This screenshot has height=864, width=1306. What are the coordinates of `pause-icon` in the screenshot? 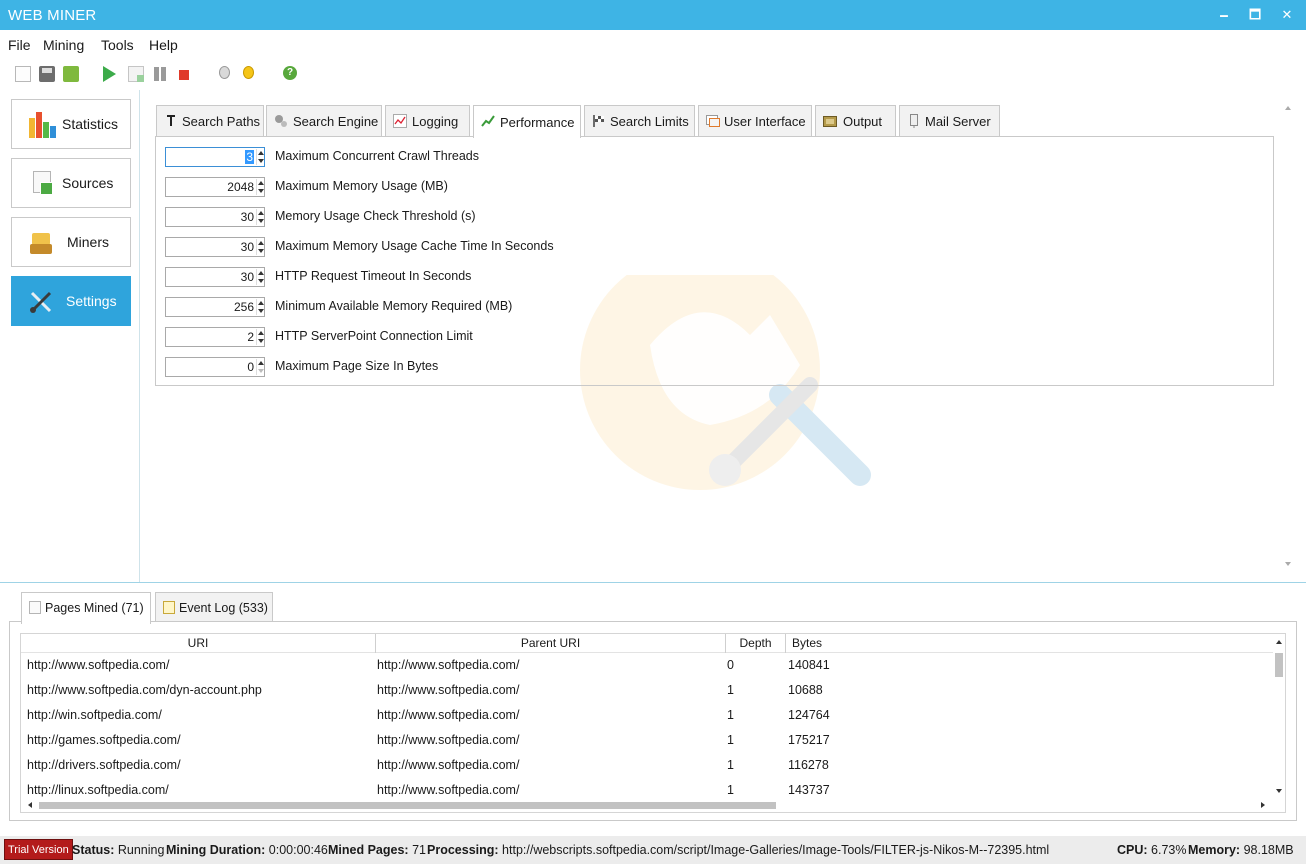 It's located at (160, 74).